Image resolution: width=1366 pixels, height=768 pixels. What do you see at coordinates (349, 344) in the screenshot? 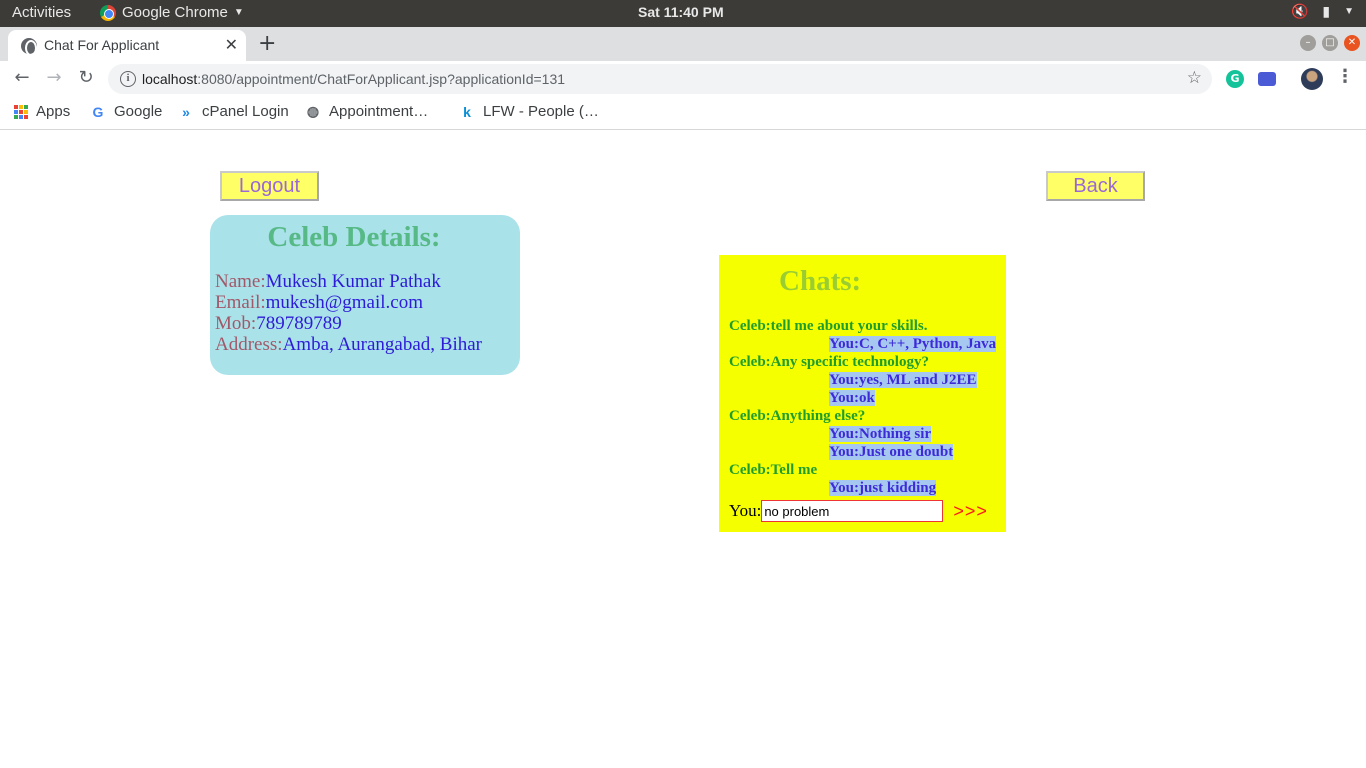
I see `celeb-address-row: Address:Amba, Aurangabad, Bihar` at bounding box center [349, 344].